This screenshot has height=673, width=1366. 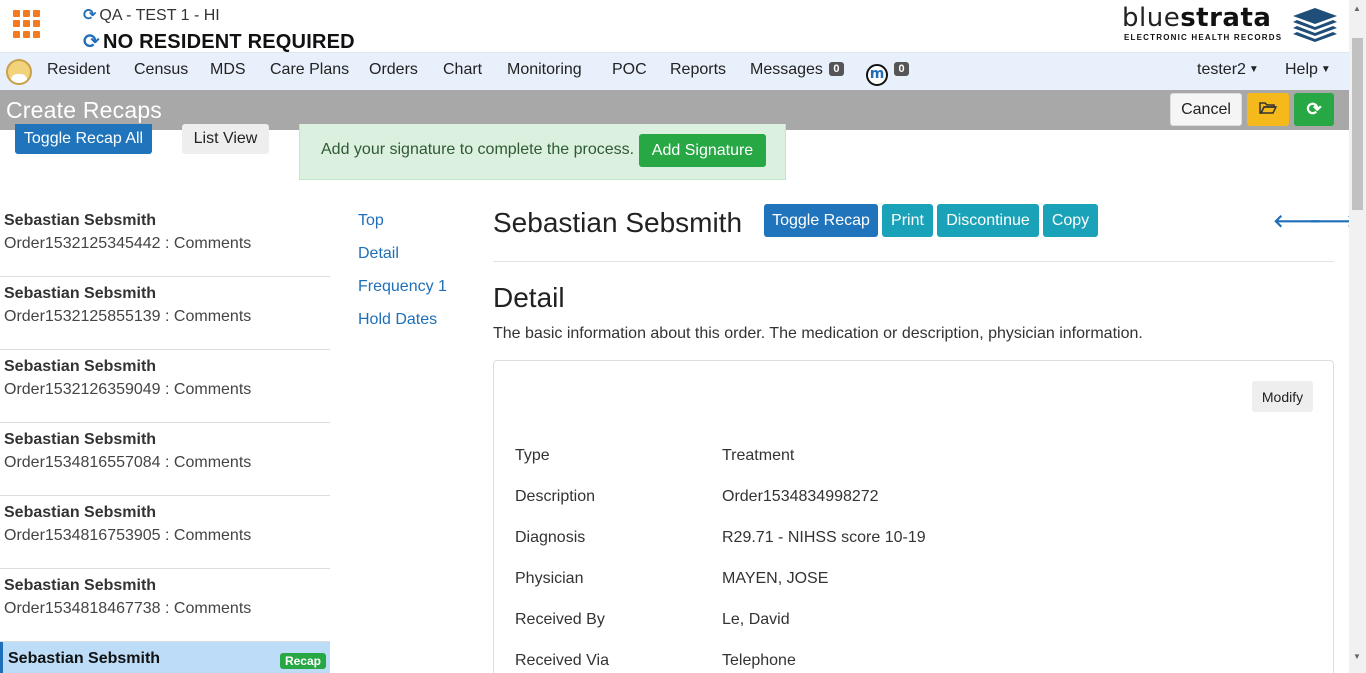 I want to click on section-link-top: Top, so click(x=402, y=228).